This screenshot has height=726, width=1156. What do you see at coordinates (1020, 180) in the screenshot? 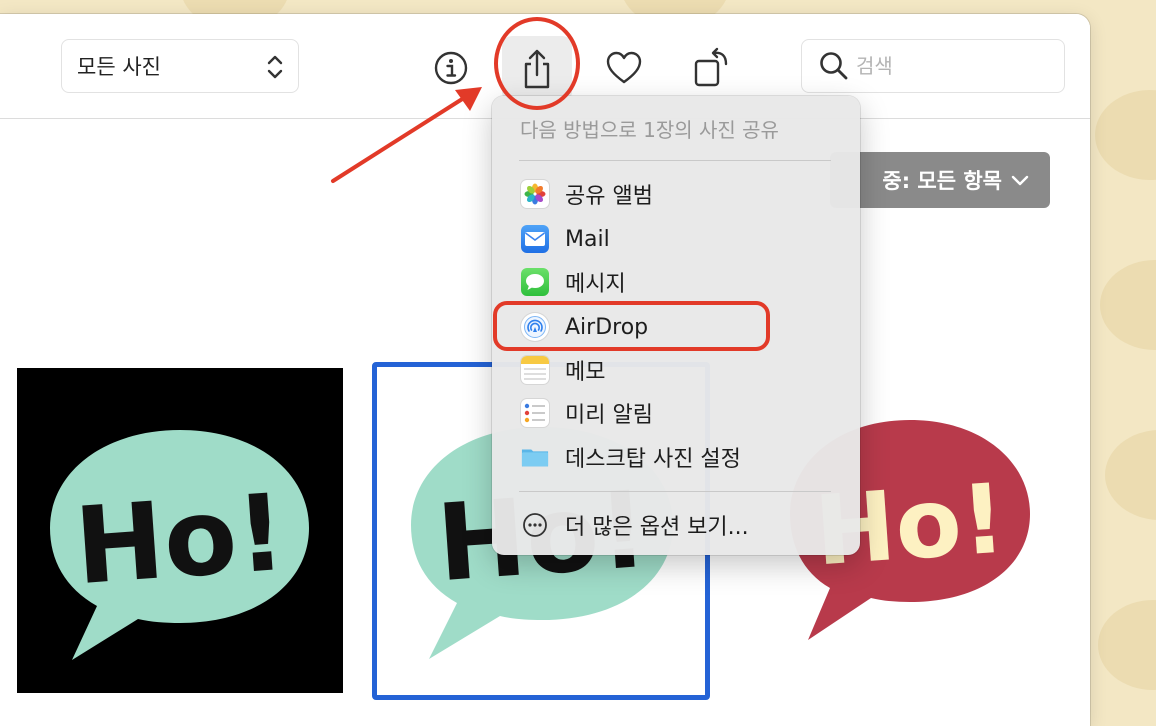
I see `chevron-down-icon` at bounding box center [1020, 180].